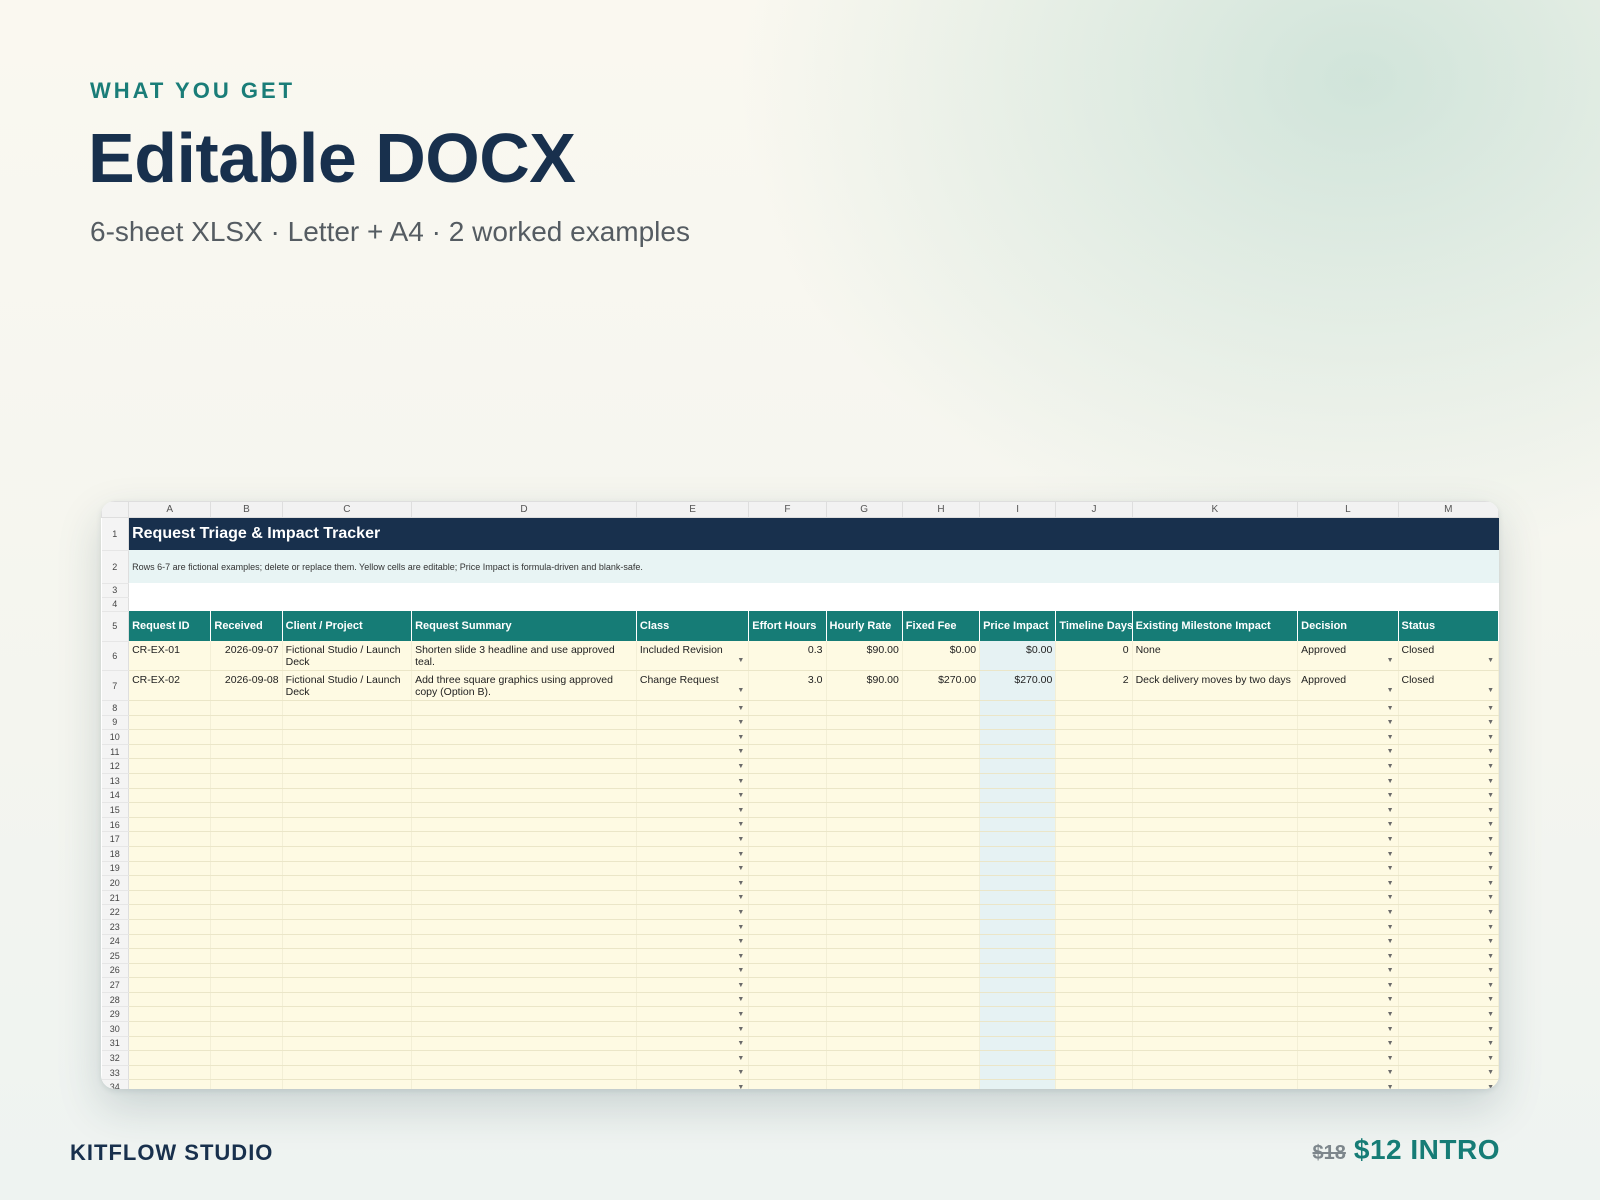 The height and width of the screenshot is (1200, 1600). I want to click on column-header-L: L, so click(1348, 509).